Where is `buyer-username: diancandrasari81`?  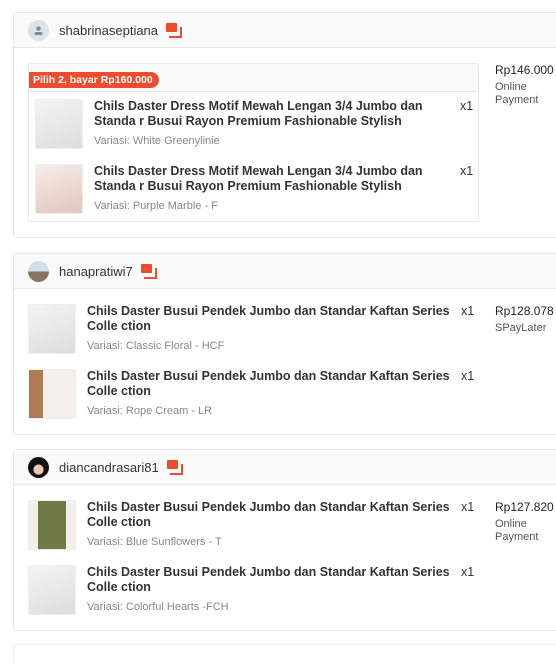 buyer-username: diancandrasari81 is located at coordinates (109, 467).